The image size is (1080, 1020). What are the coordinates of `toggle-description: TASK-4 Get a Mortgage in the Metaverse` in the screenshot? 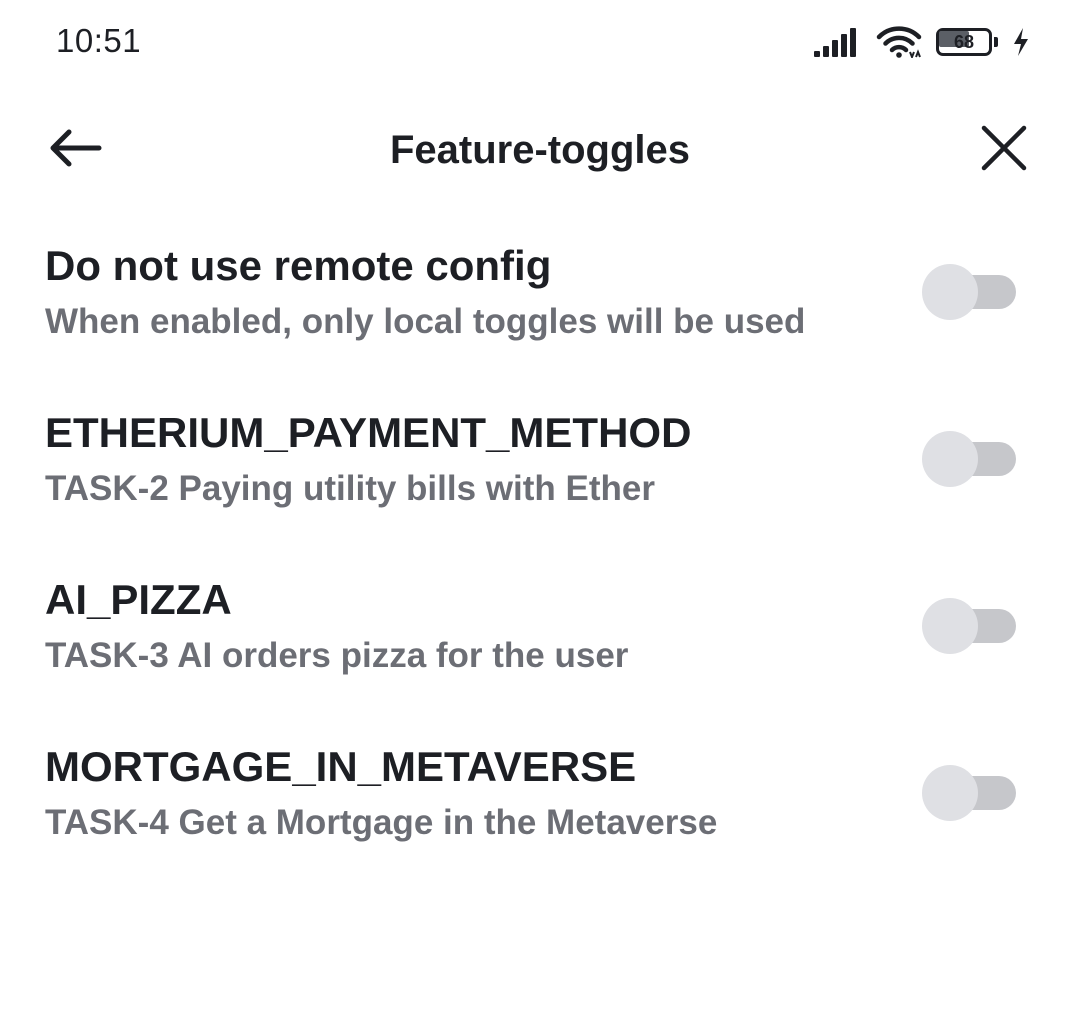 It's located at (381, 822).